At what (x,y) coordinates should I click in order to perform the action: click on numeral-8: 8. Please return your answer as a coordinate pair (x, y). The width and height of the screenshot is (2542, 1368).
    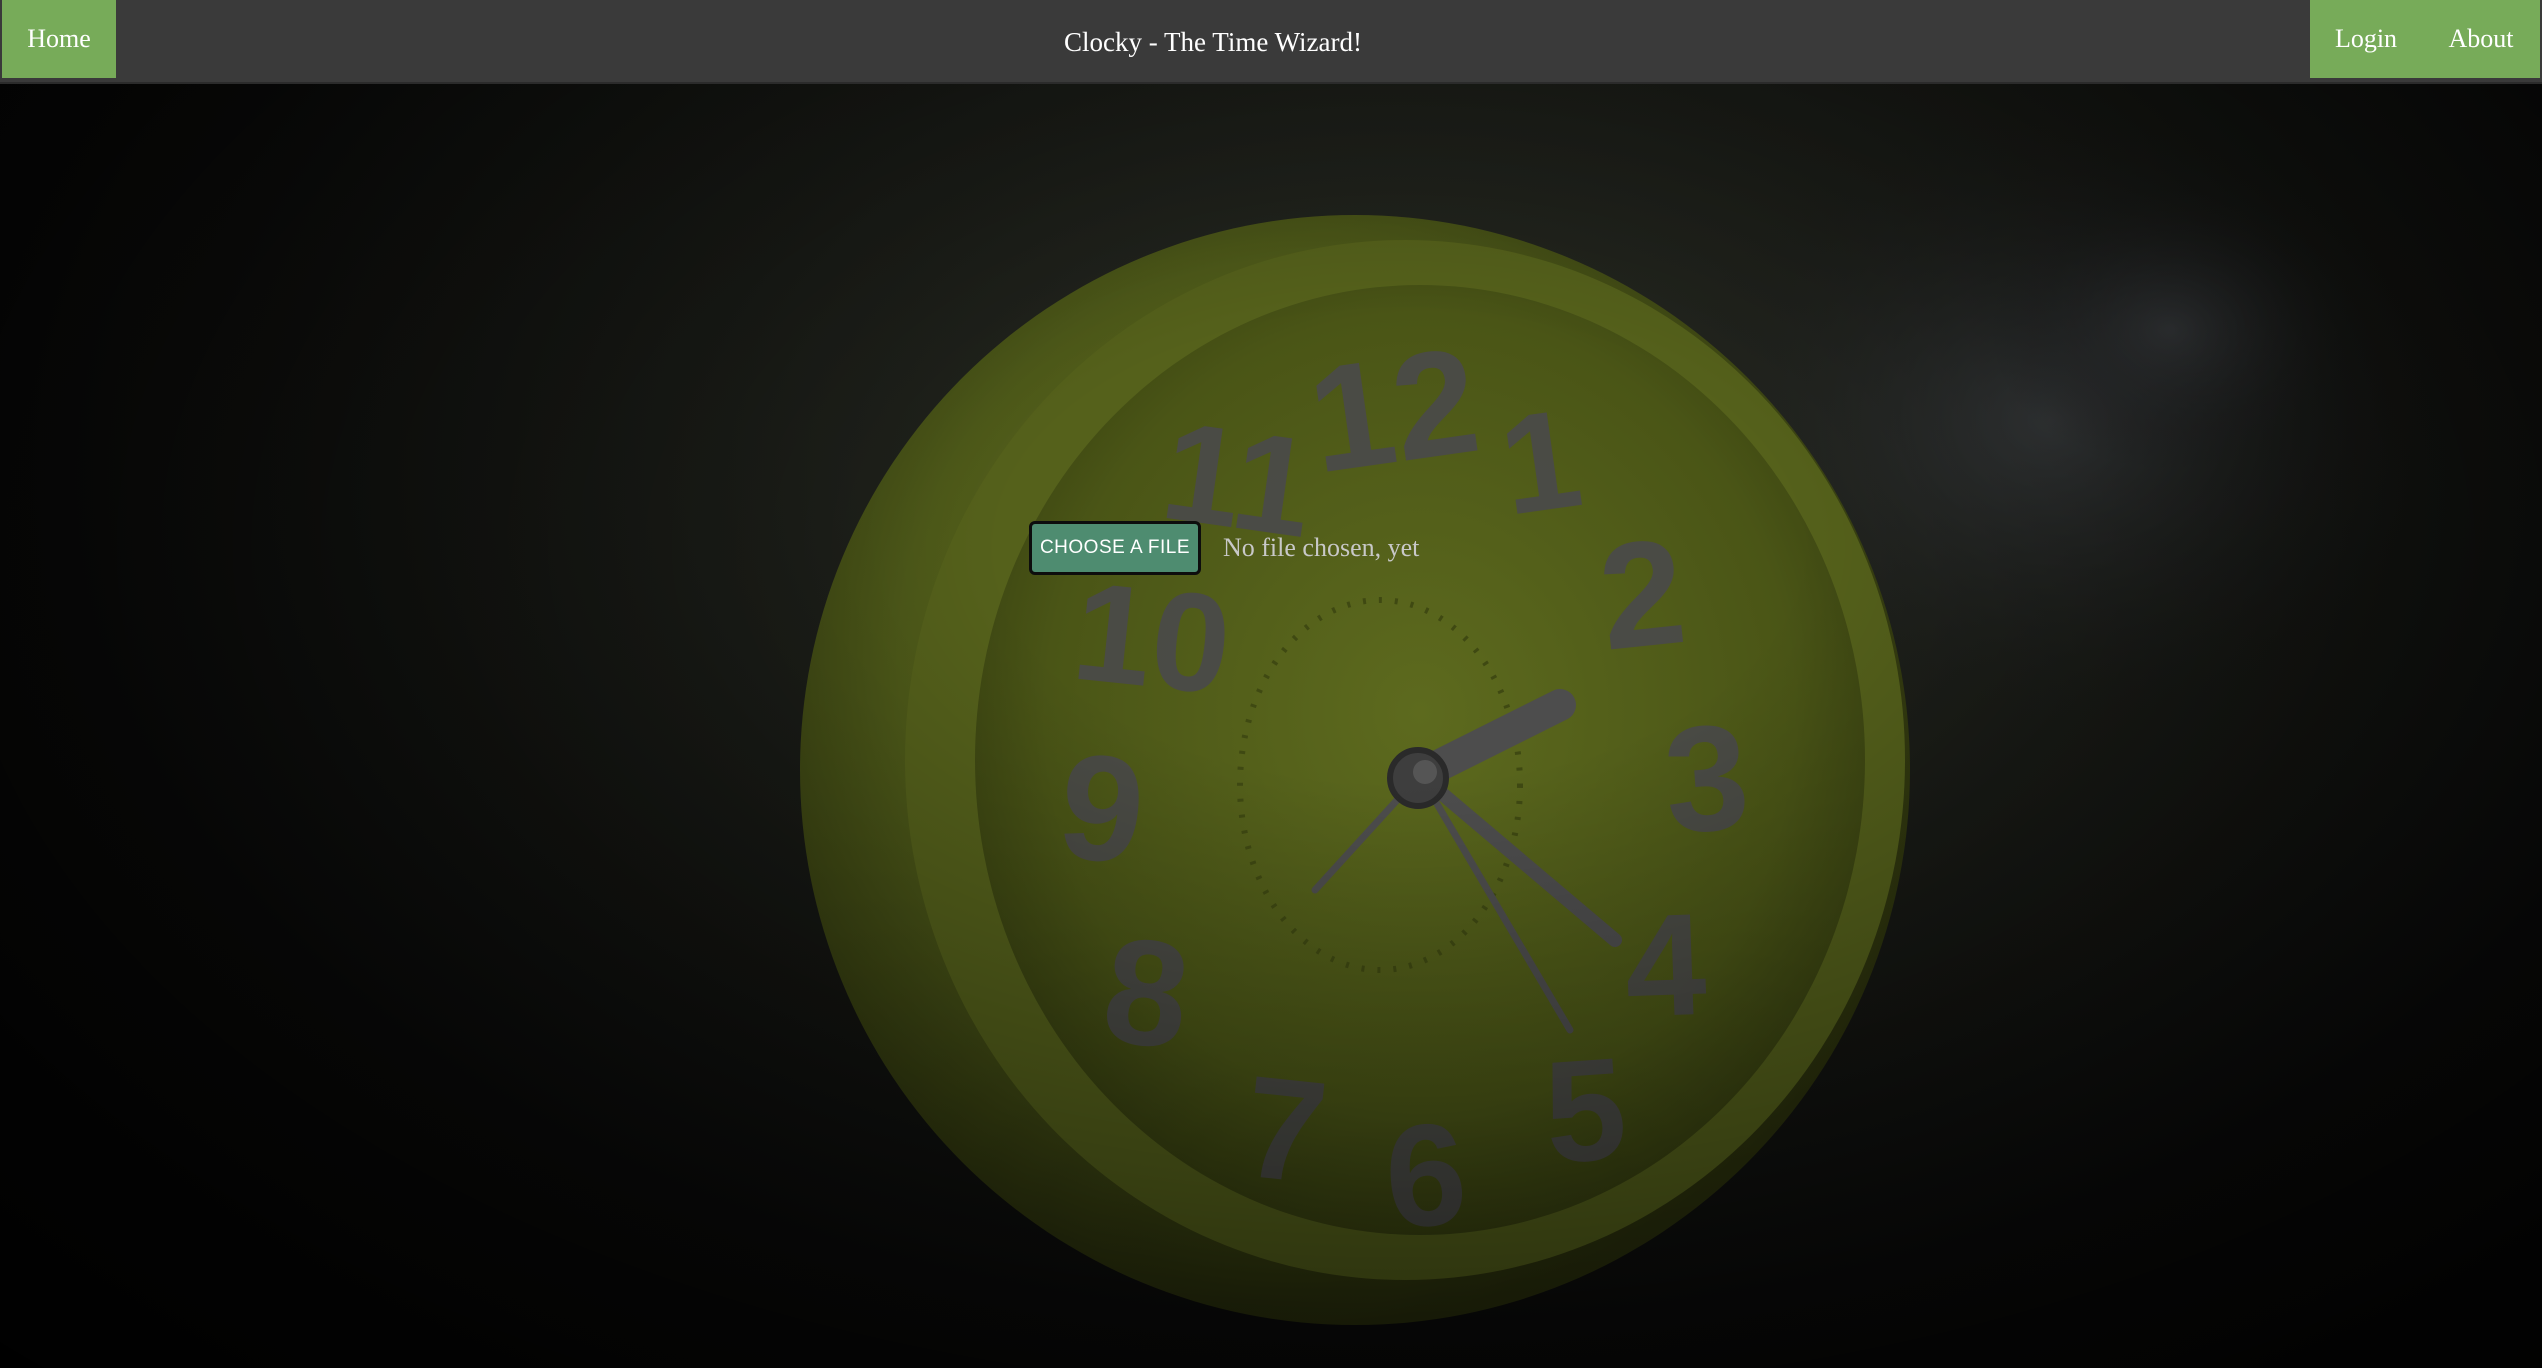
    Looking at the image, I should click on (1146, 993).